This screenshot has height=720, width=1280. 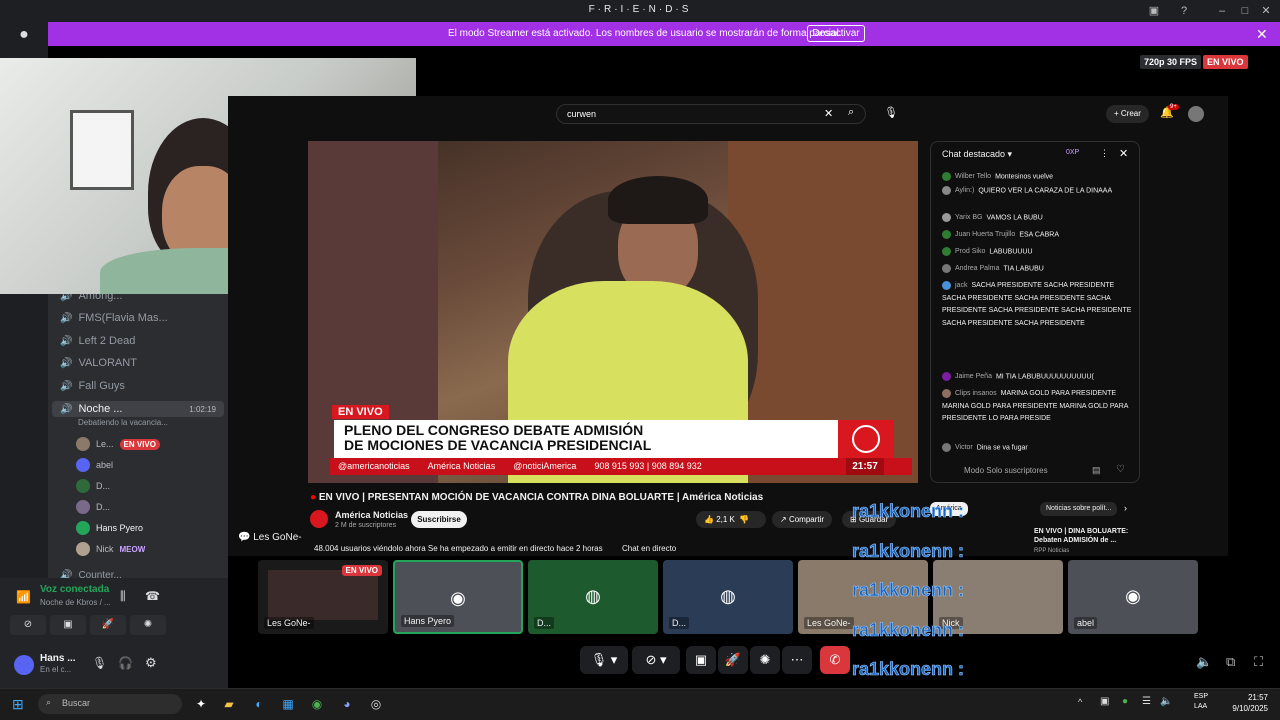 What do you see at coordinates (1245, 11) in the screenshot?
I see `maximize-button: □` at bounding box center [1245, 11].